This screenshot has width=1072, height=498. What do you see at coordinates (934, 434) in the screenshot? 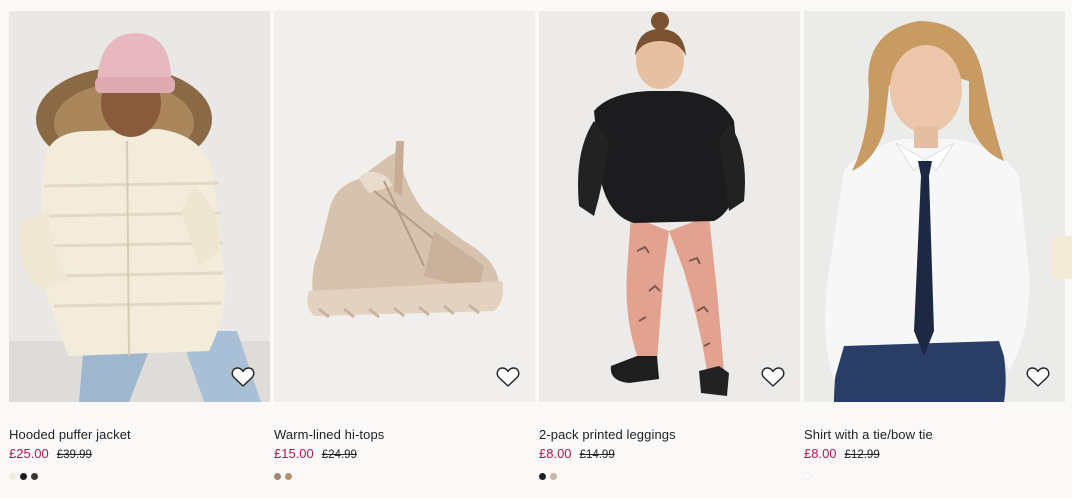
I see `product-title: Shirt with a tie/bow tie` at bounding box center [934, 434].